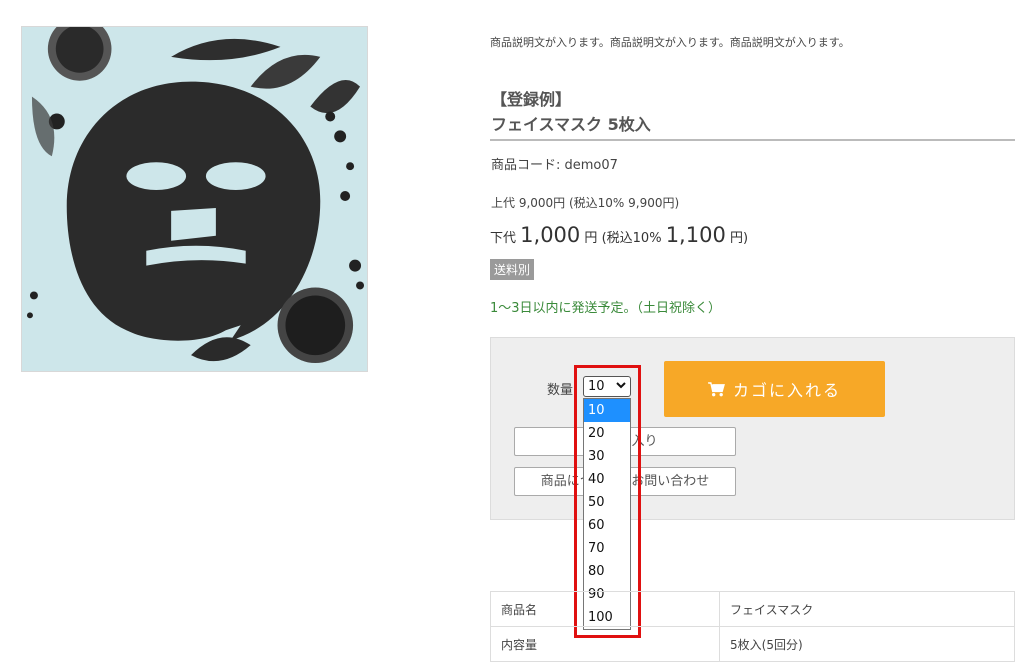 This screenshot has height=665, width=1015. Describe the element at coordinates (606, 308) in the screenshot. I see `shipping-note: 1〜3日以内に発送予定。（土日祝除く）` at that location.